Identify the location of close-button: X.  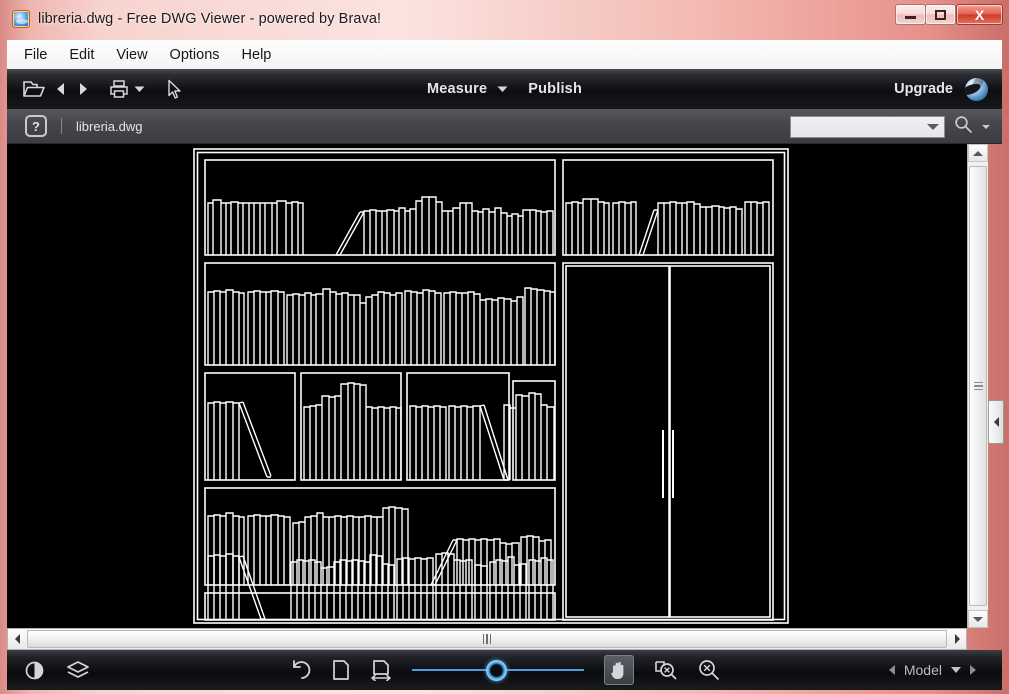
(979, 14).